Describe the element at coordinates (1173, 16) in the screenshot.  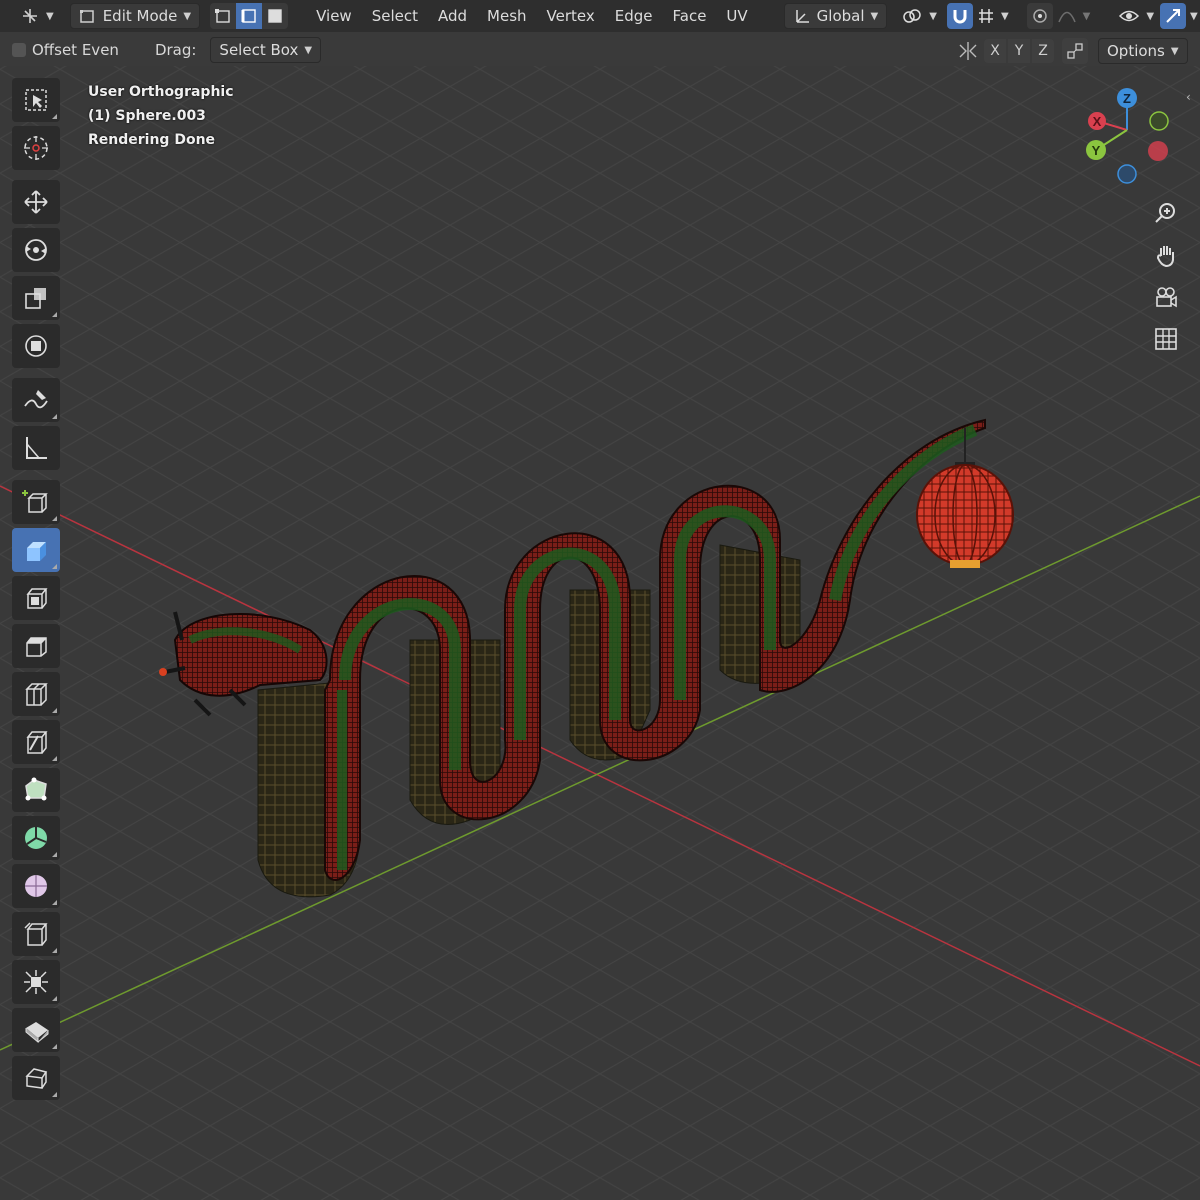
I see `gizmo-toggle-button` at that location.